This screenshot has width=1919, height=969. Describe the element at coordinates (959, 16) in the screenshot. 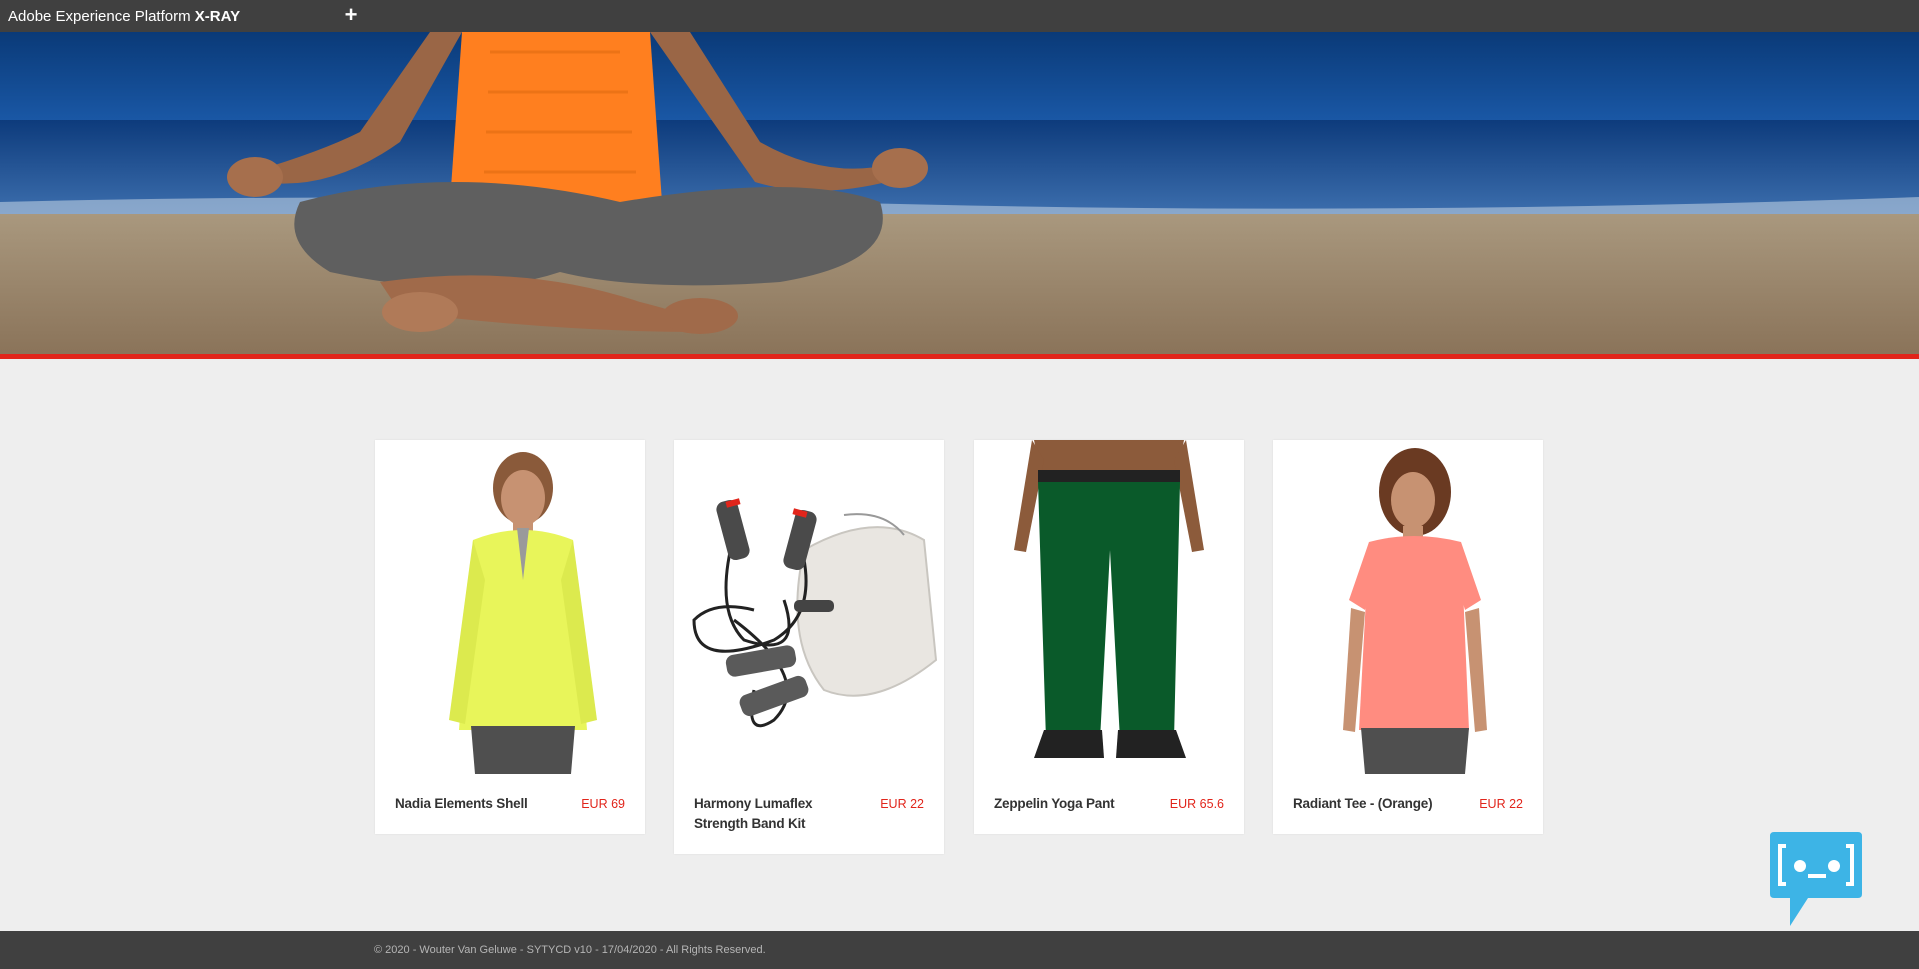

I see `top-bar: Adobe Experience Platform X-RAY +` at that location.